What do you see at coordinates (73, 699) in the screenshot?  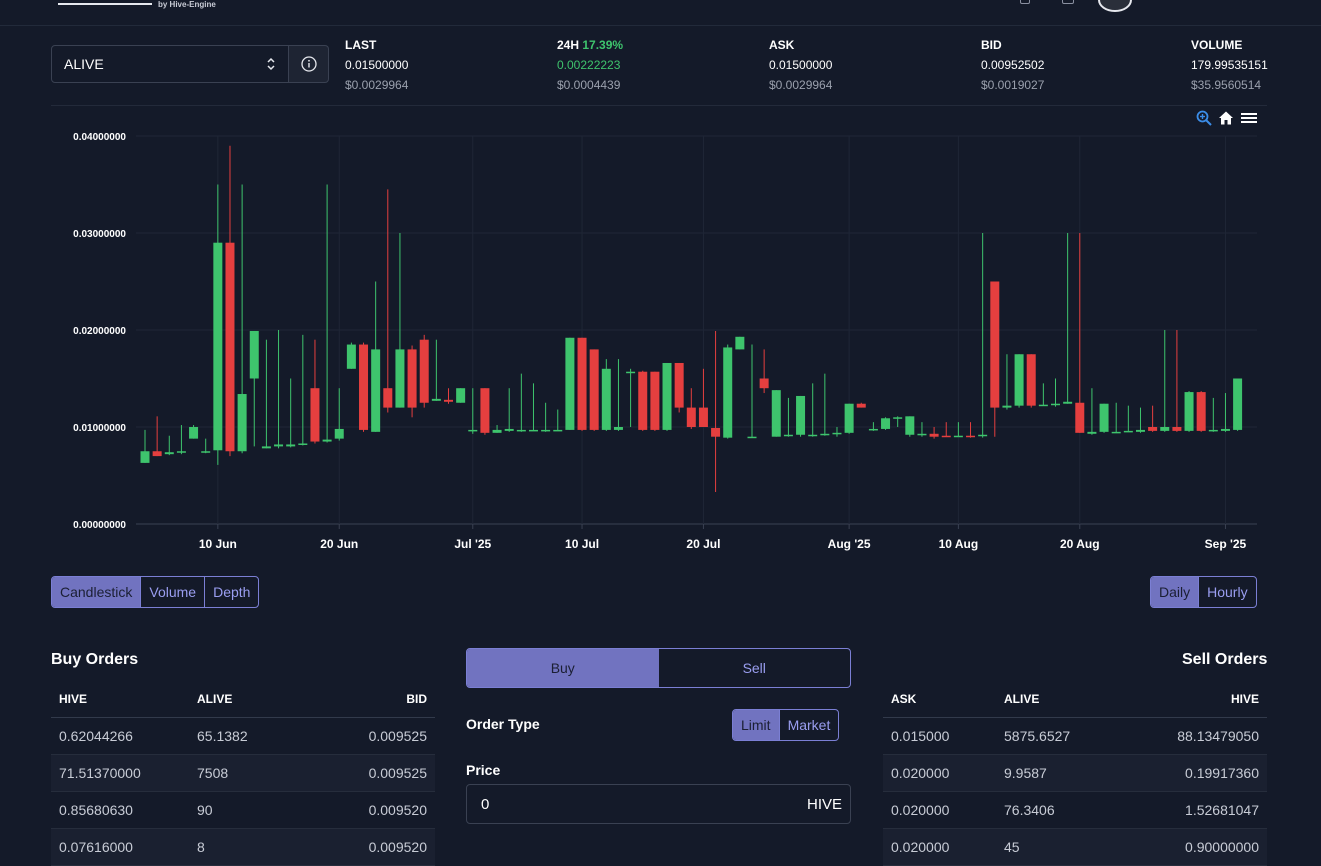 I see `column-header-hive: HIVE` at bounding box center [73, 699].